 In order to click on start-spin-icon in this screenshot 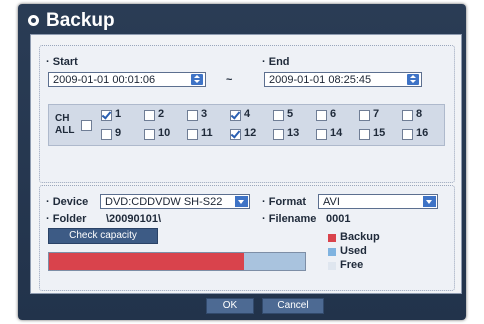, I will do `click(197, 79)`.